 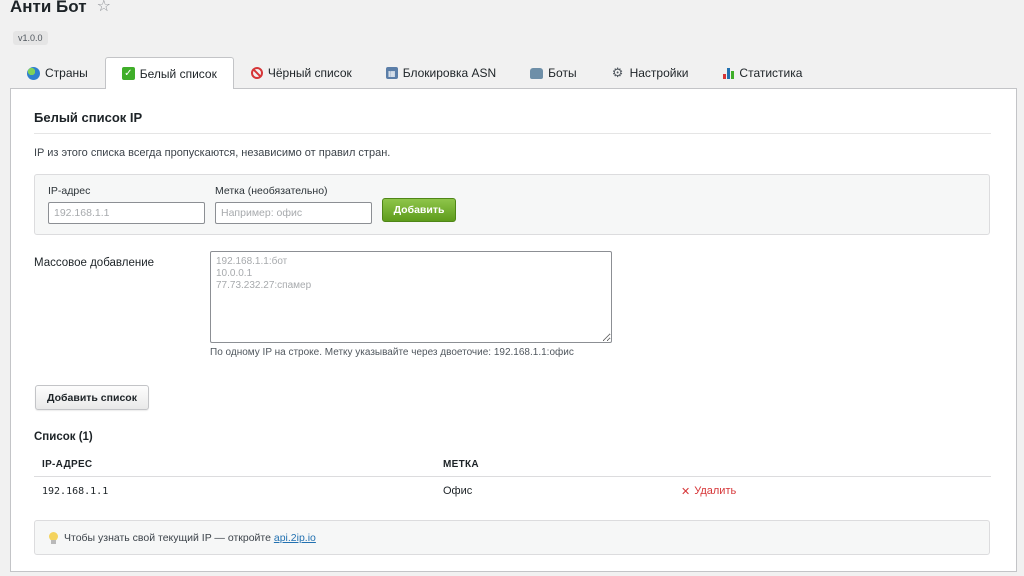 I want to click on tag-input, so click(x=293, y=213).